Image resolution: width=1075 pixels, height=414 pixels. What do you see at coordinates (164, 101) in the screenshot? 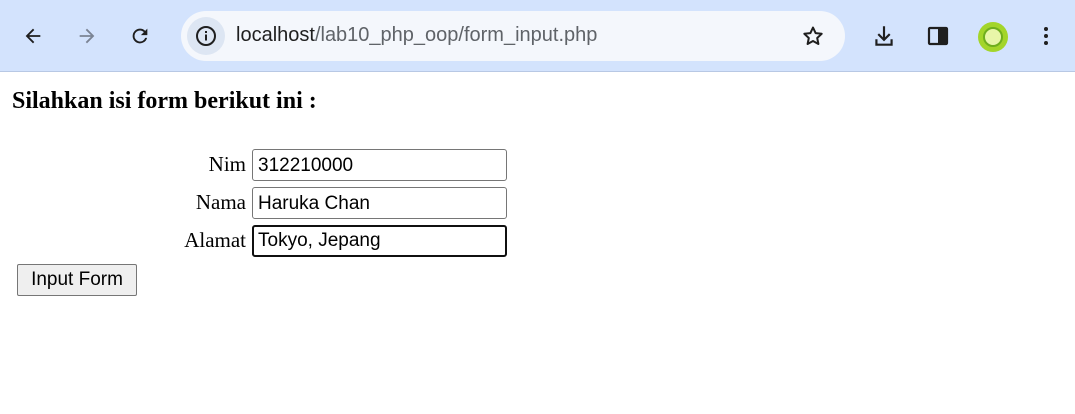
I see `page-title: Silahkan isi form berikut ini :` at bounding box center [164, 101].